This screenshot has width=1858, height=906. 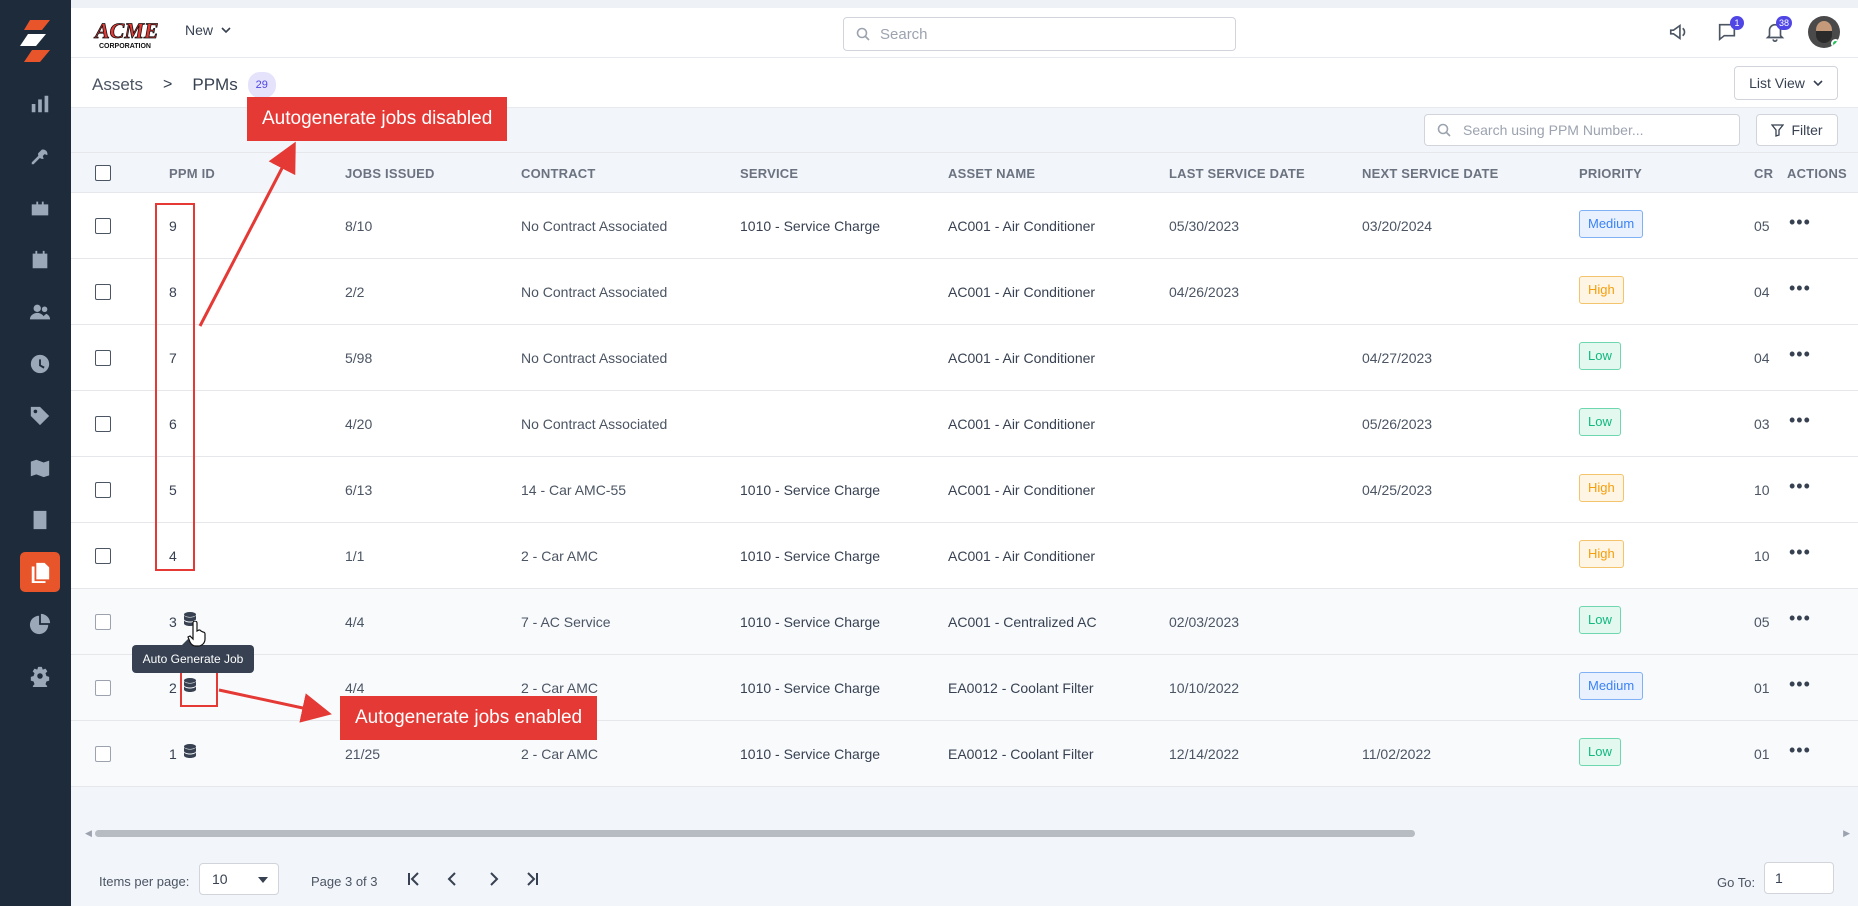 What do you see at coordinates (173, 490) in the screenshot?
I see `ppm-id-cell: 5` at bounding box center [173, 490].